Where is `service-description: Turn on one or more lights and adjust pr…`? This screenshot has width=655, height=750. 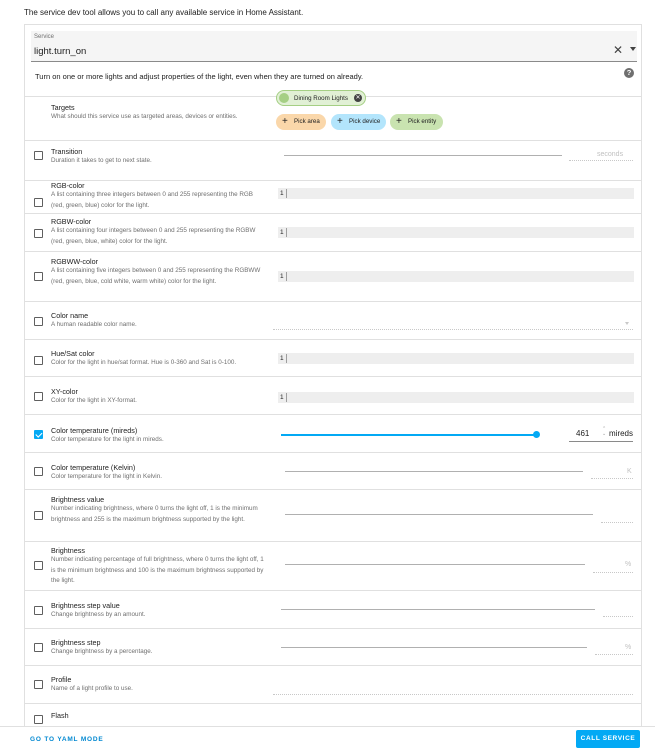
service-description: Turn on one or more lights and adjust pr… is located at coordinates (199, 76).